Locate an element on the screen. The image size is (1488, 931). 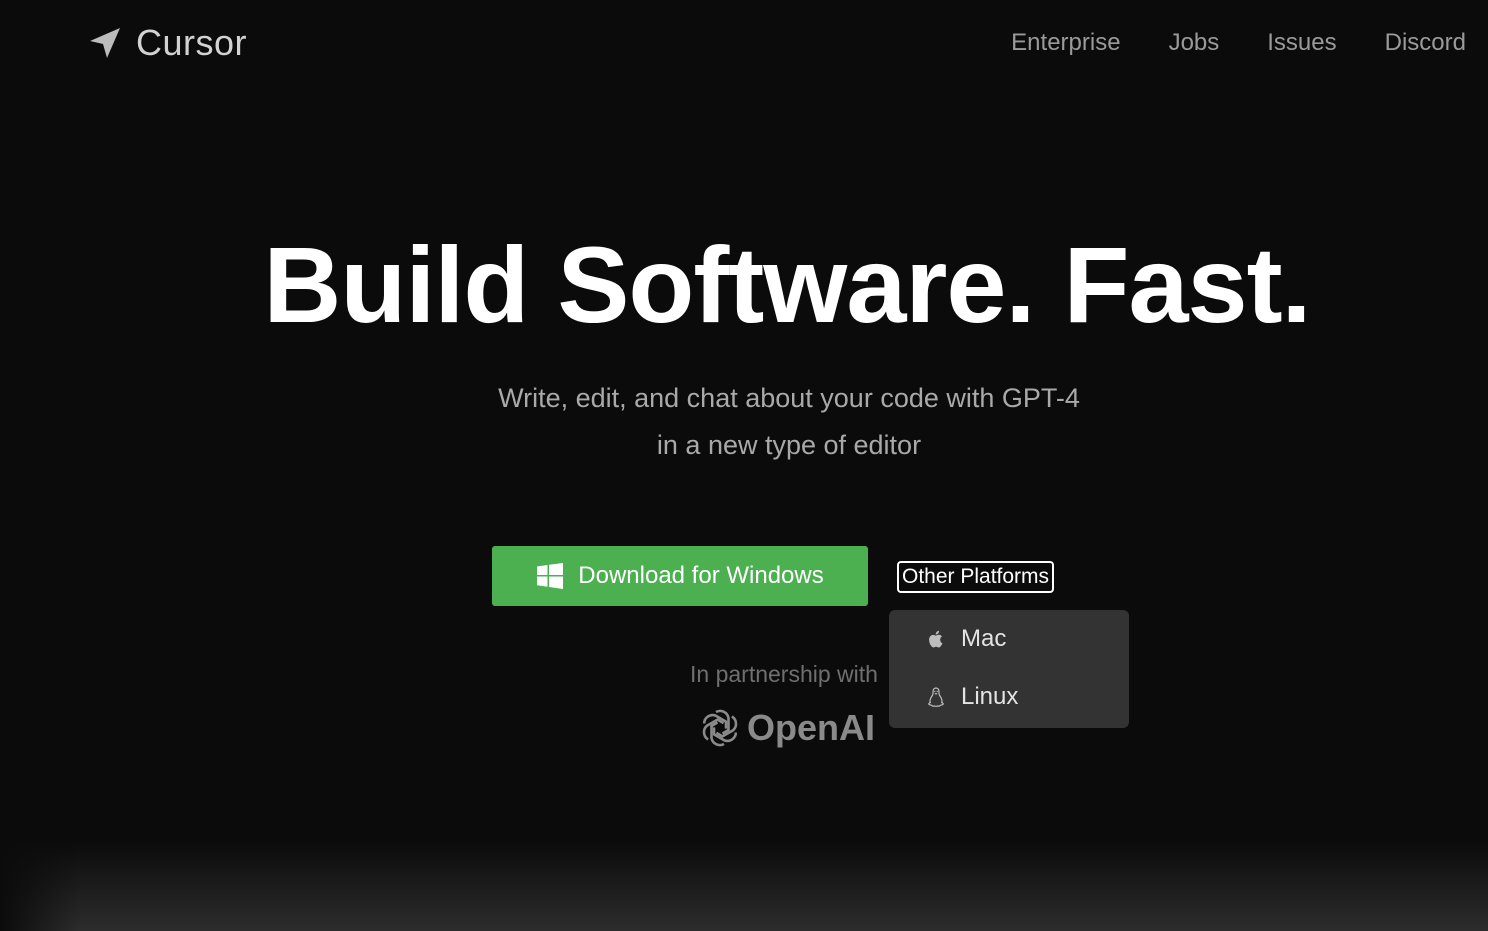
apple-icon is located at coordinates (936, 639).